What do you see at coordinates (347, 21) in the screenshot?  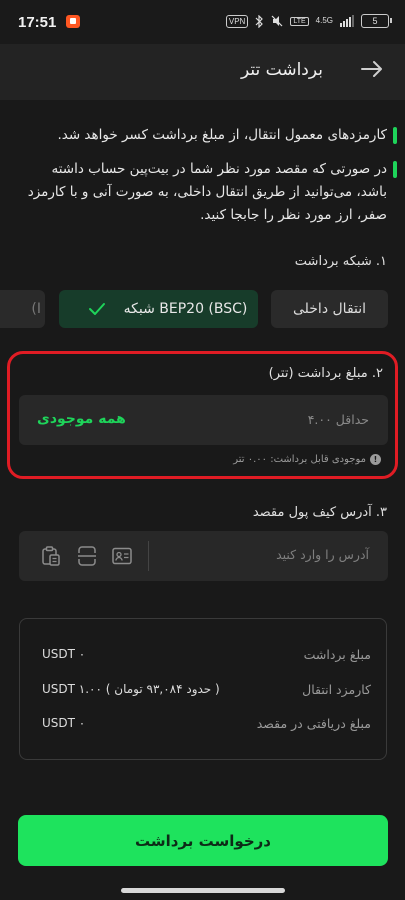 I see `signal-icon` at bounding box center [347, 21].